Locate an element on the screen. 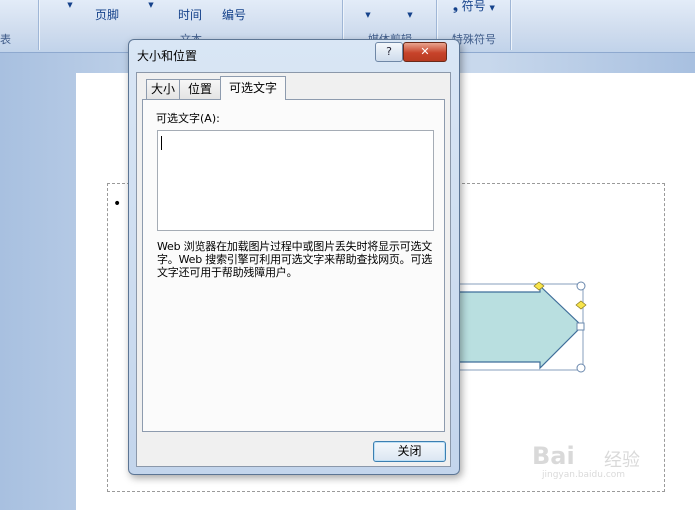  baidu-watermark: Bai 经验 jingyan.baidu.com is located at coordinates (597, 459).